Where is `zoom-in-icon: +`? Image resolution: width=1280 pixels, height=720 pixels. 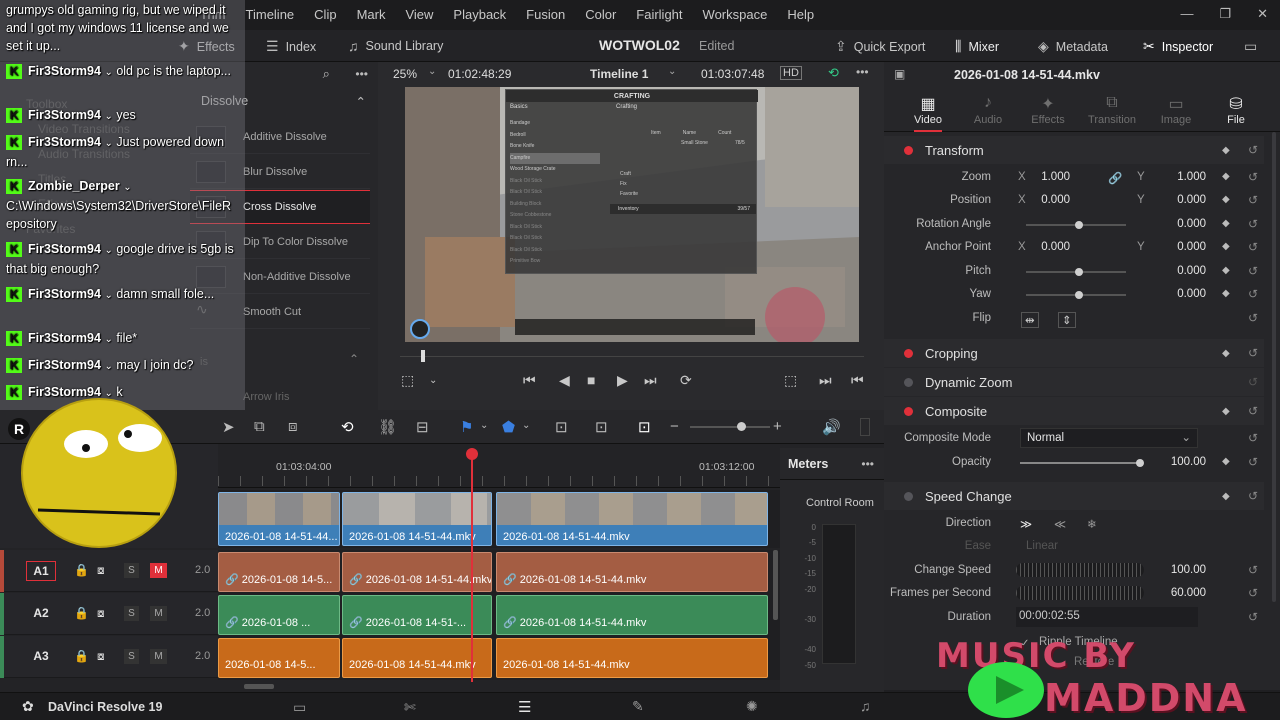
zoom-in-icon: + is located at coordinates (777, 426).